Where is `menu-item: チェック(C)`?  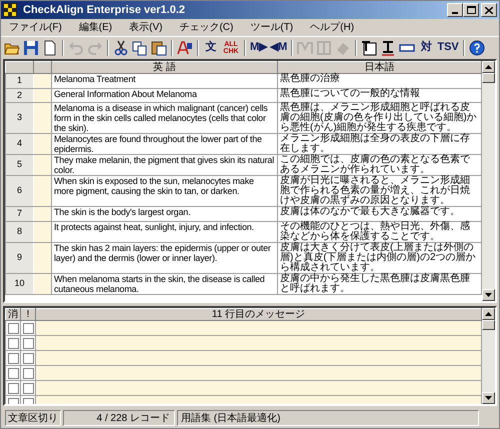 menu-item: チェック(C) is located at coordinates (206, 27).